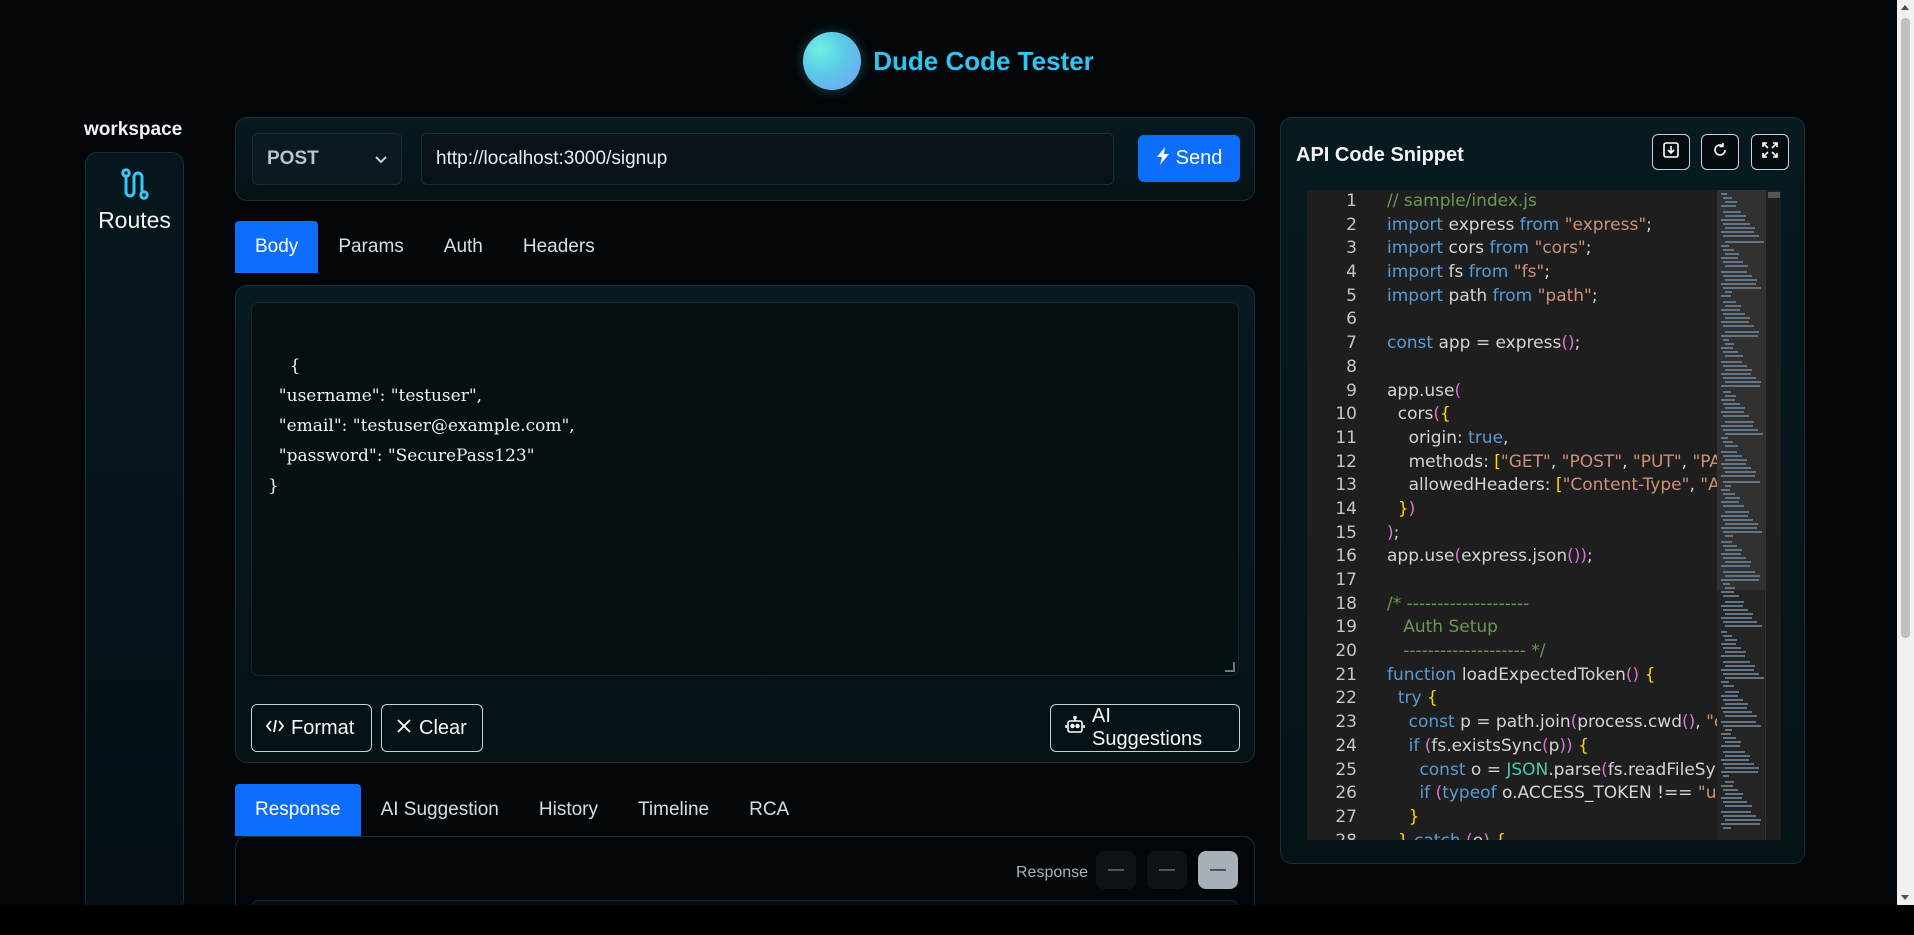  What do you see at coordinates (298, 810) in the screenshot?
I see `tab-response: Response` at bounding box center [298, 810].